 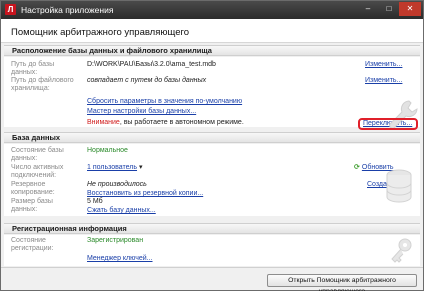 I want to click on connections-value: 1 пользователь ▾, so click(x=115, y=168).